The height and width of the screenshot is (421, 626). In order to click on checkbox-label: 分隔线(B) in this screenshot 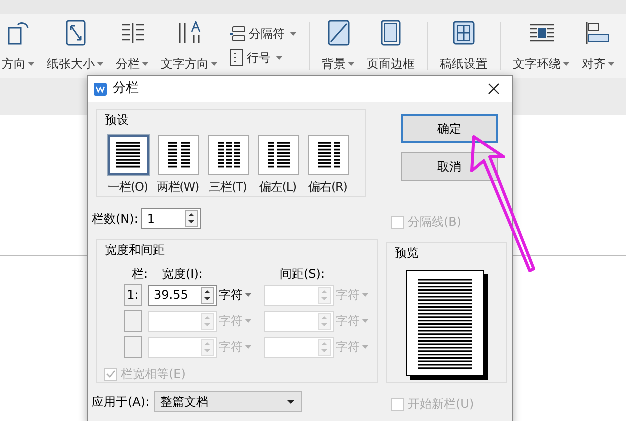, I will do `click(435, 222)`.